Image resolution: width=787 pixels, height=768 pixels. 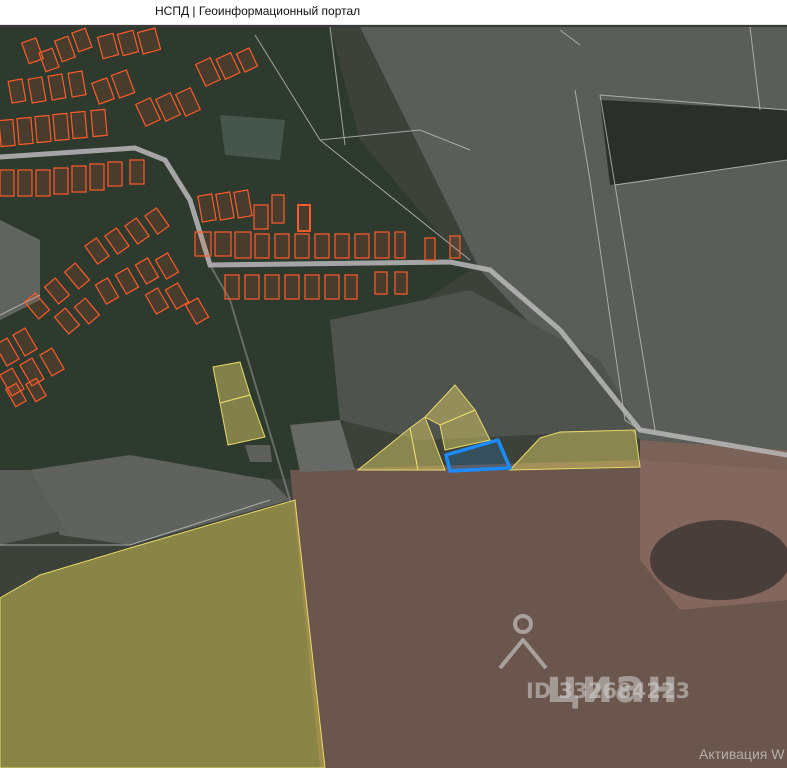 What do you see at coordinates (258, 11) in the screenshot?
I see `page-title: НСПД | Геоинформационный портал` at bounding box center [258, 11].